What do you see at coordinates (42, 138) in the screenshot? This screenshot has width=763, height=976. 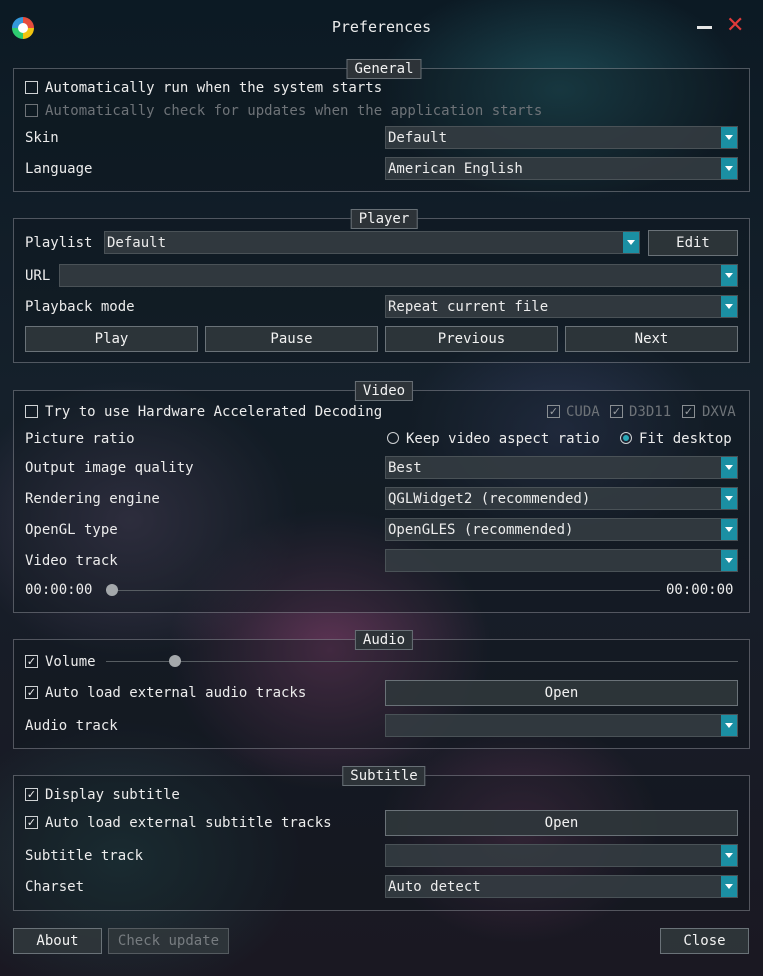 I see `skin-label: Skin` at bounding box center [42, 138].